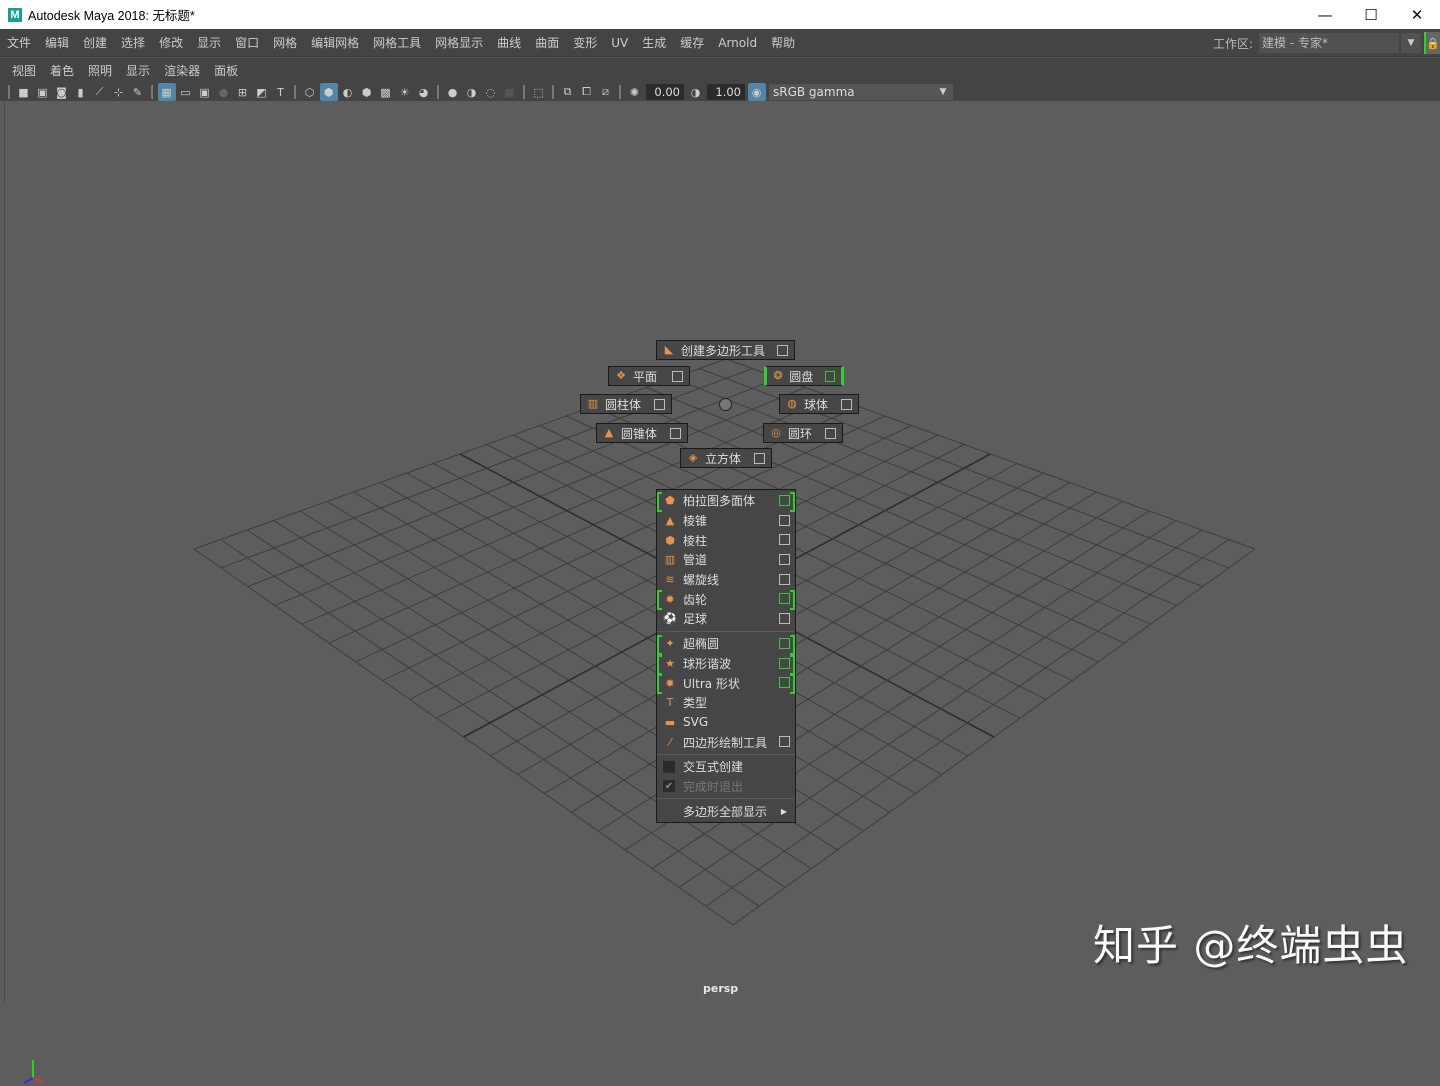  I want to click on camera-attributes-icon: ◙, so click(62, 92).